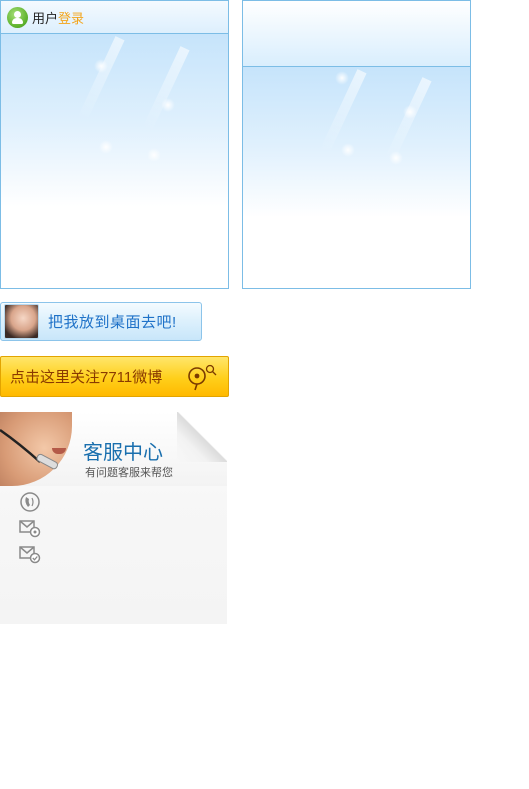 The height and width of the screenshot is (789, 529). Describe the element at coordinates (114, 161) in the screenshot. I see `login-panel-body` at that location.